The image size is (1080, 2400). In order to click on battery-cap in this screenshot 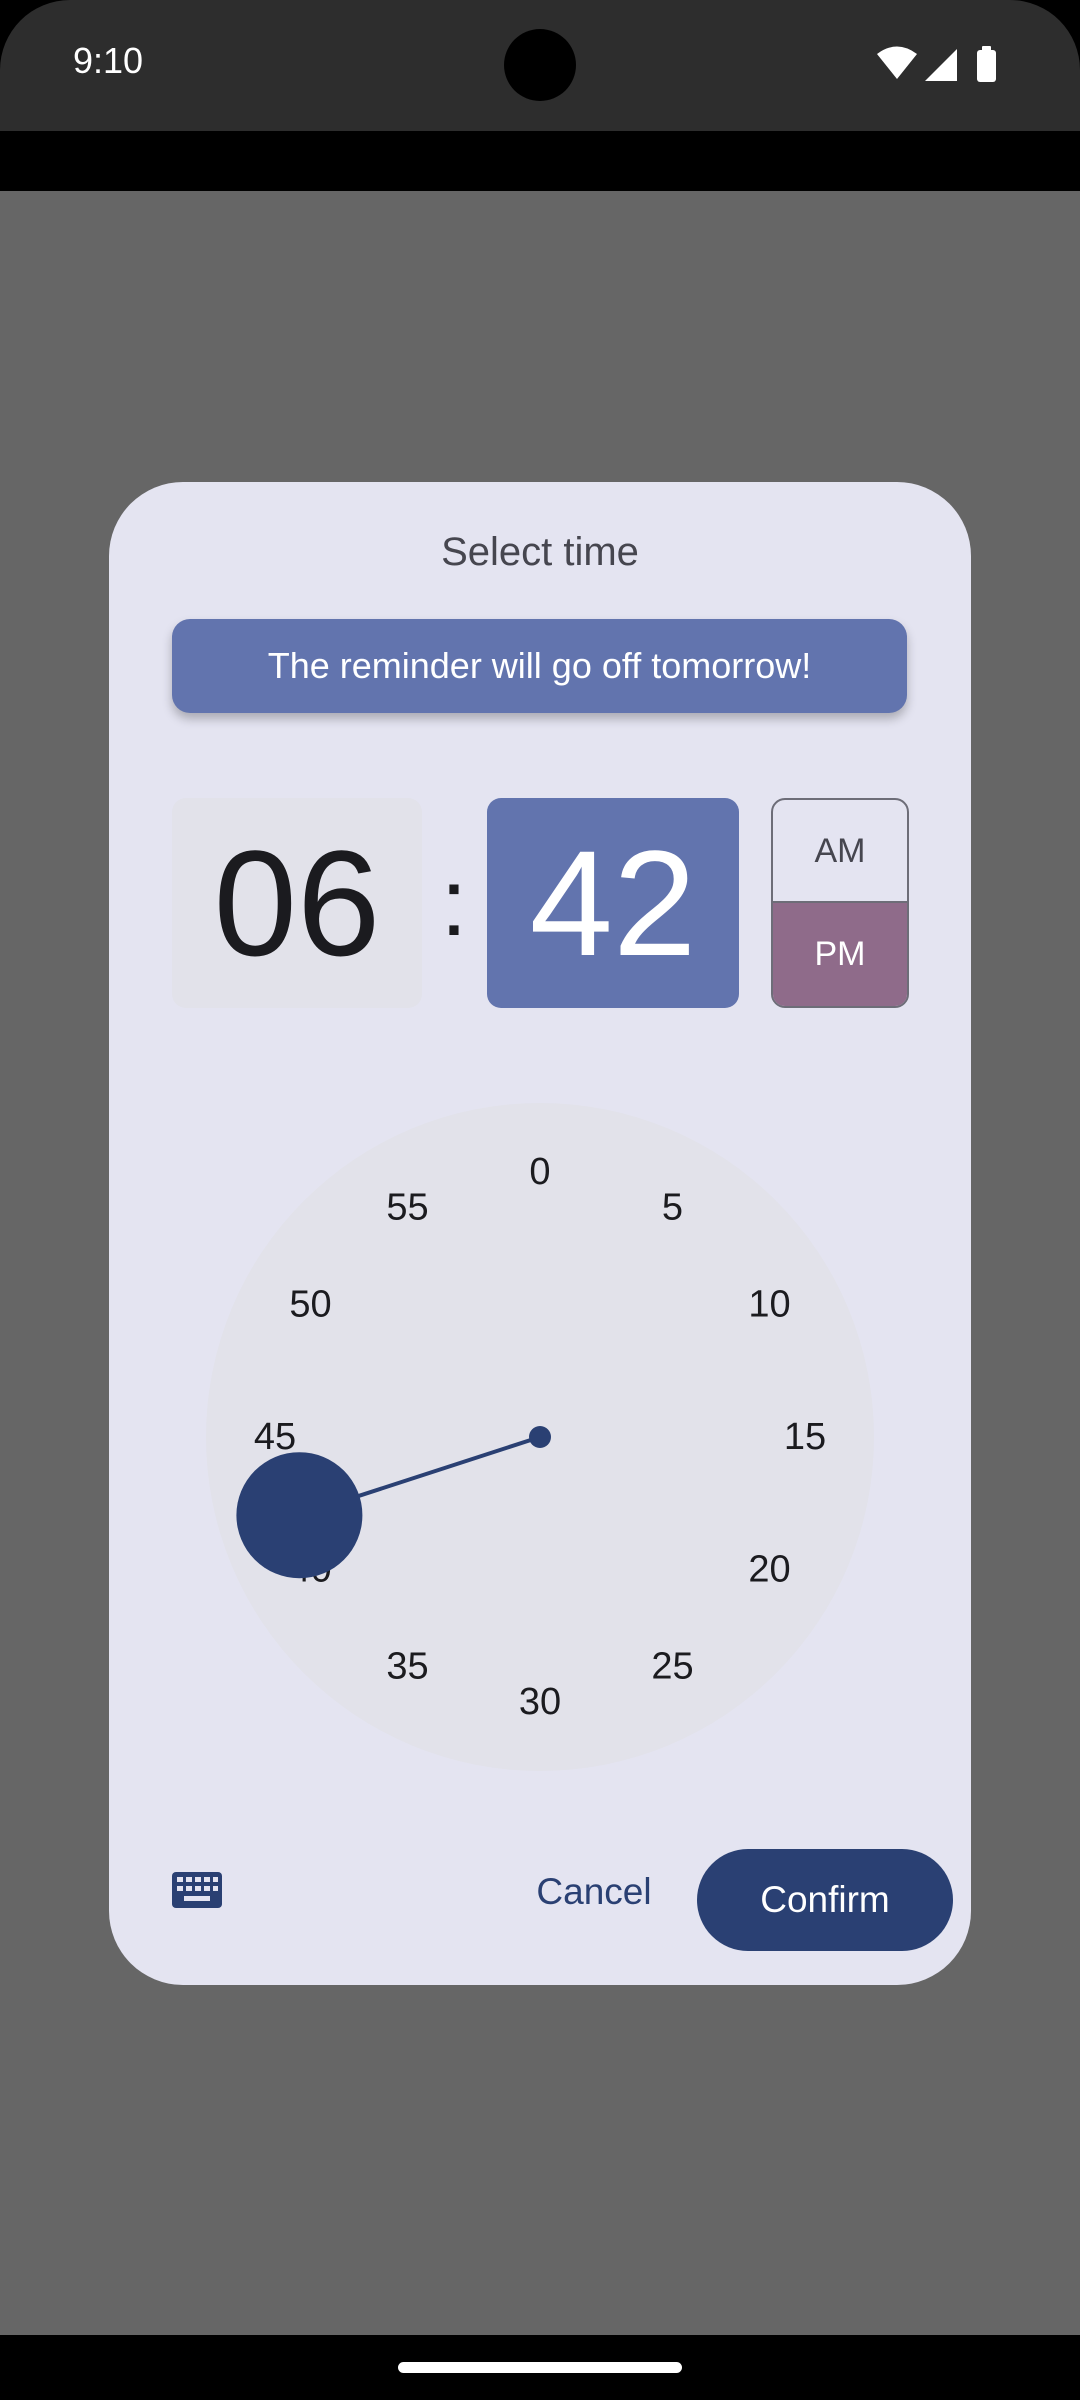, I will do `click(986, 48)`.